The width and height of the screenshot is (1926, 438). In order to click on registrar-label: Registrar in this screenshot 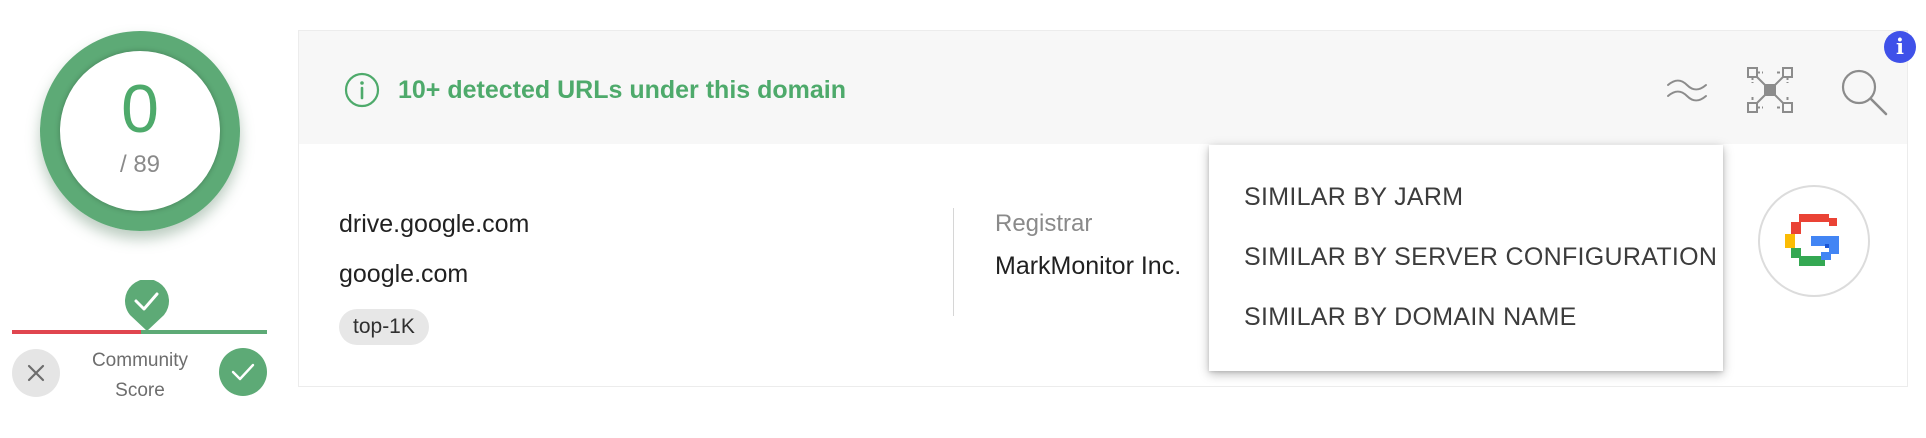, I will do `click(1044, 223)`.